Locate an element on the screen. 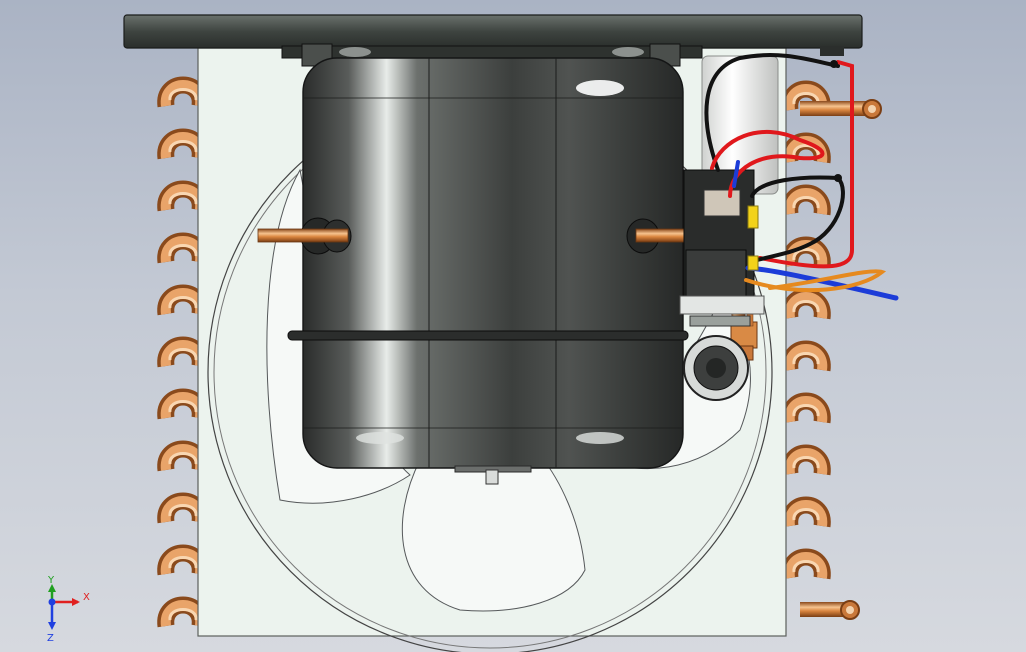 This screenshot has width=1026, height=652. compressor-base-tab is located at coordinates (492, 477).